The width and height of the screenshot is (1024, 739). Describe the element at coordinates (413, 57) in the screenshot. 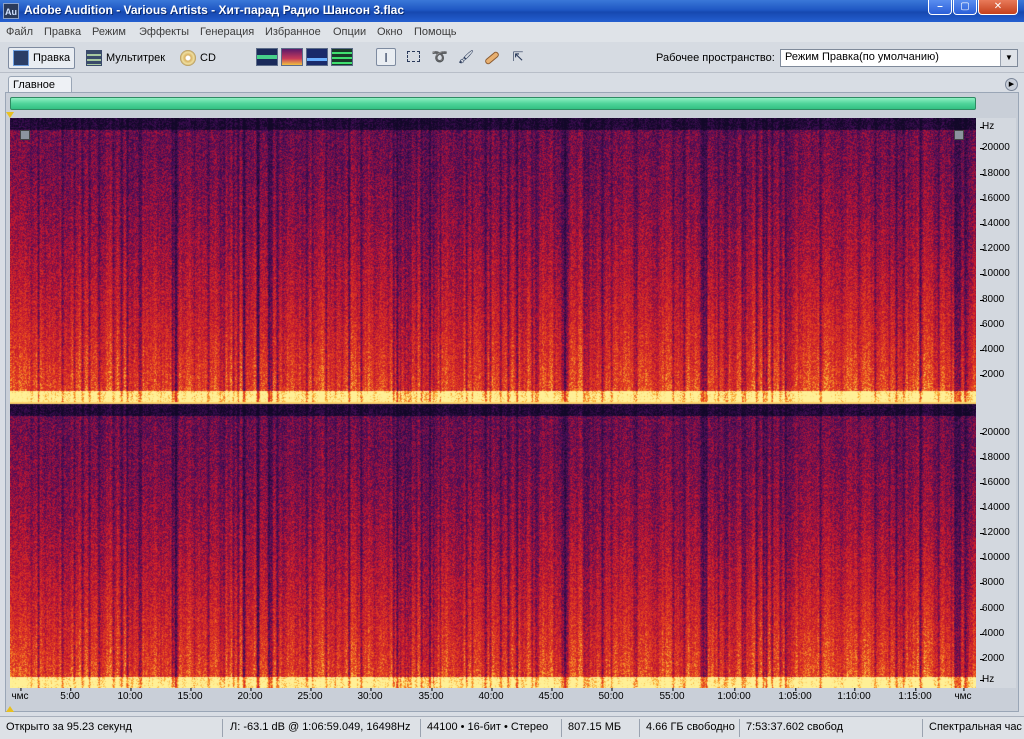

I see `marquee-tool` at that location.